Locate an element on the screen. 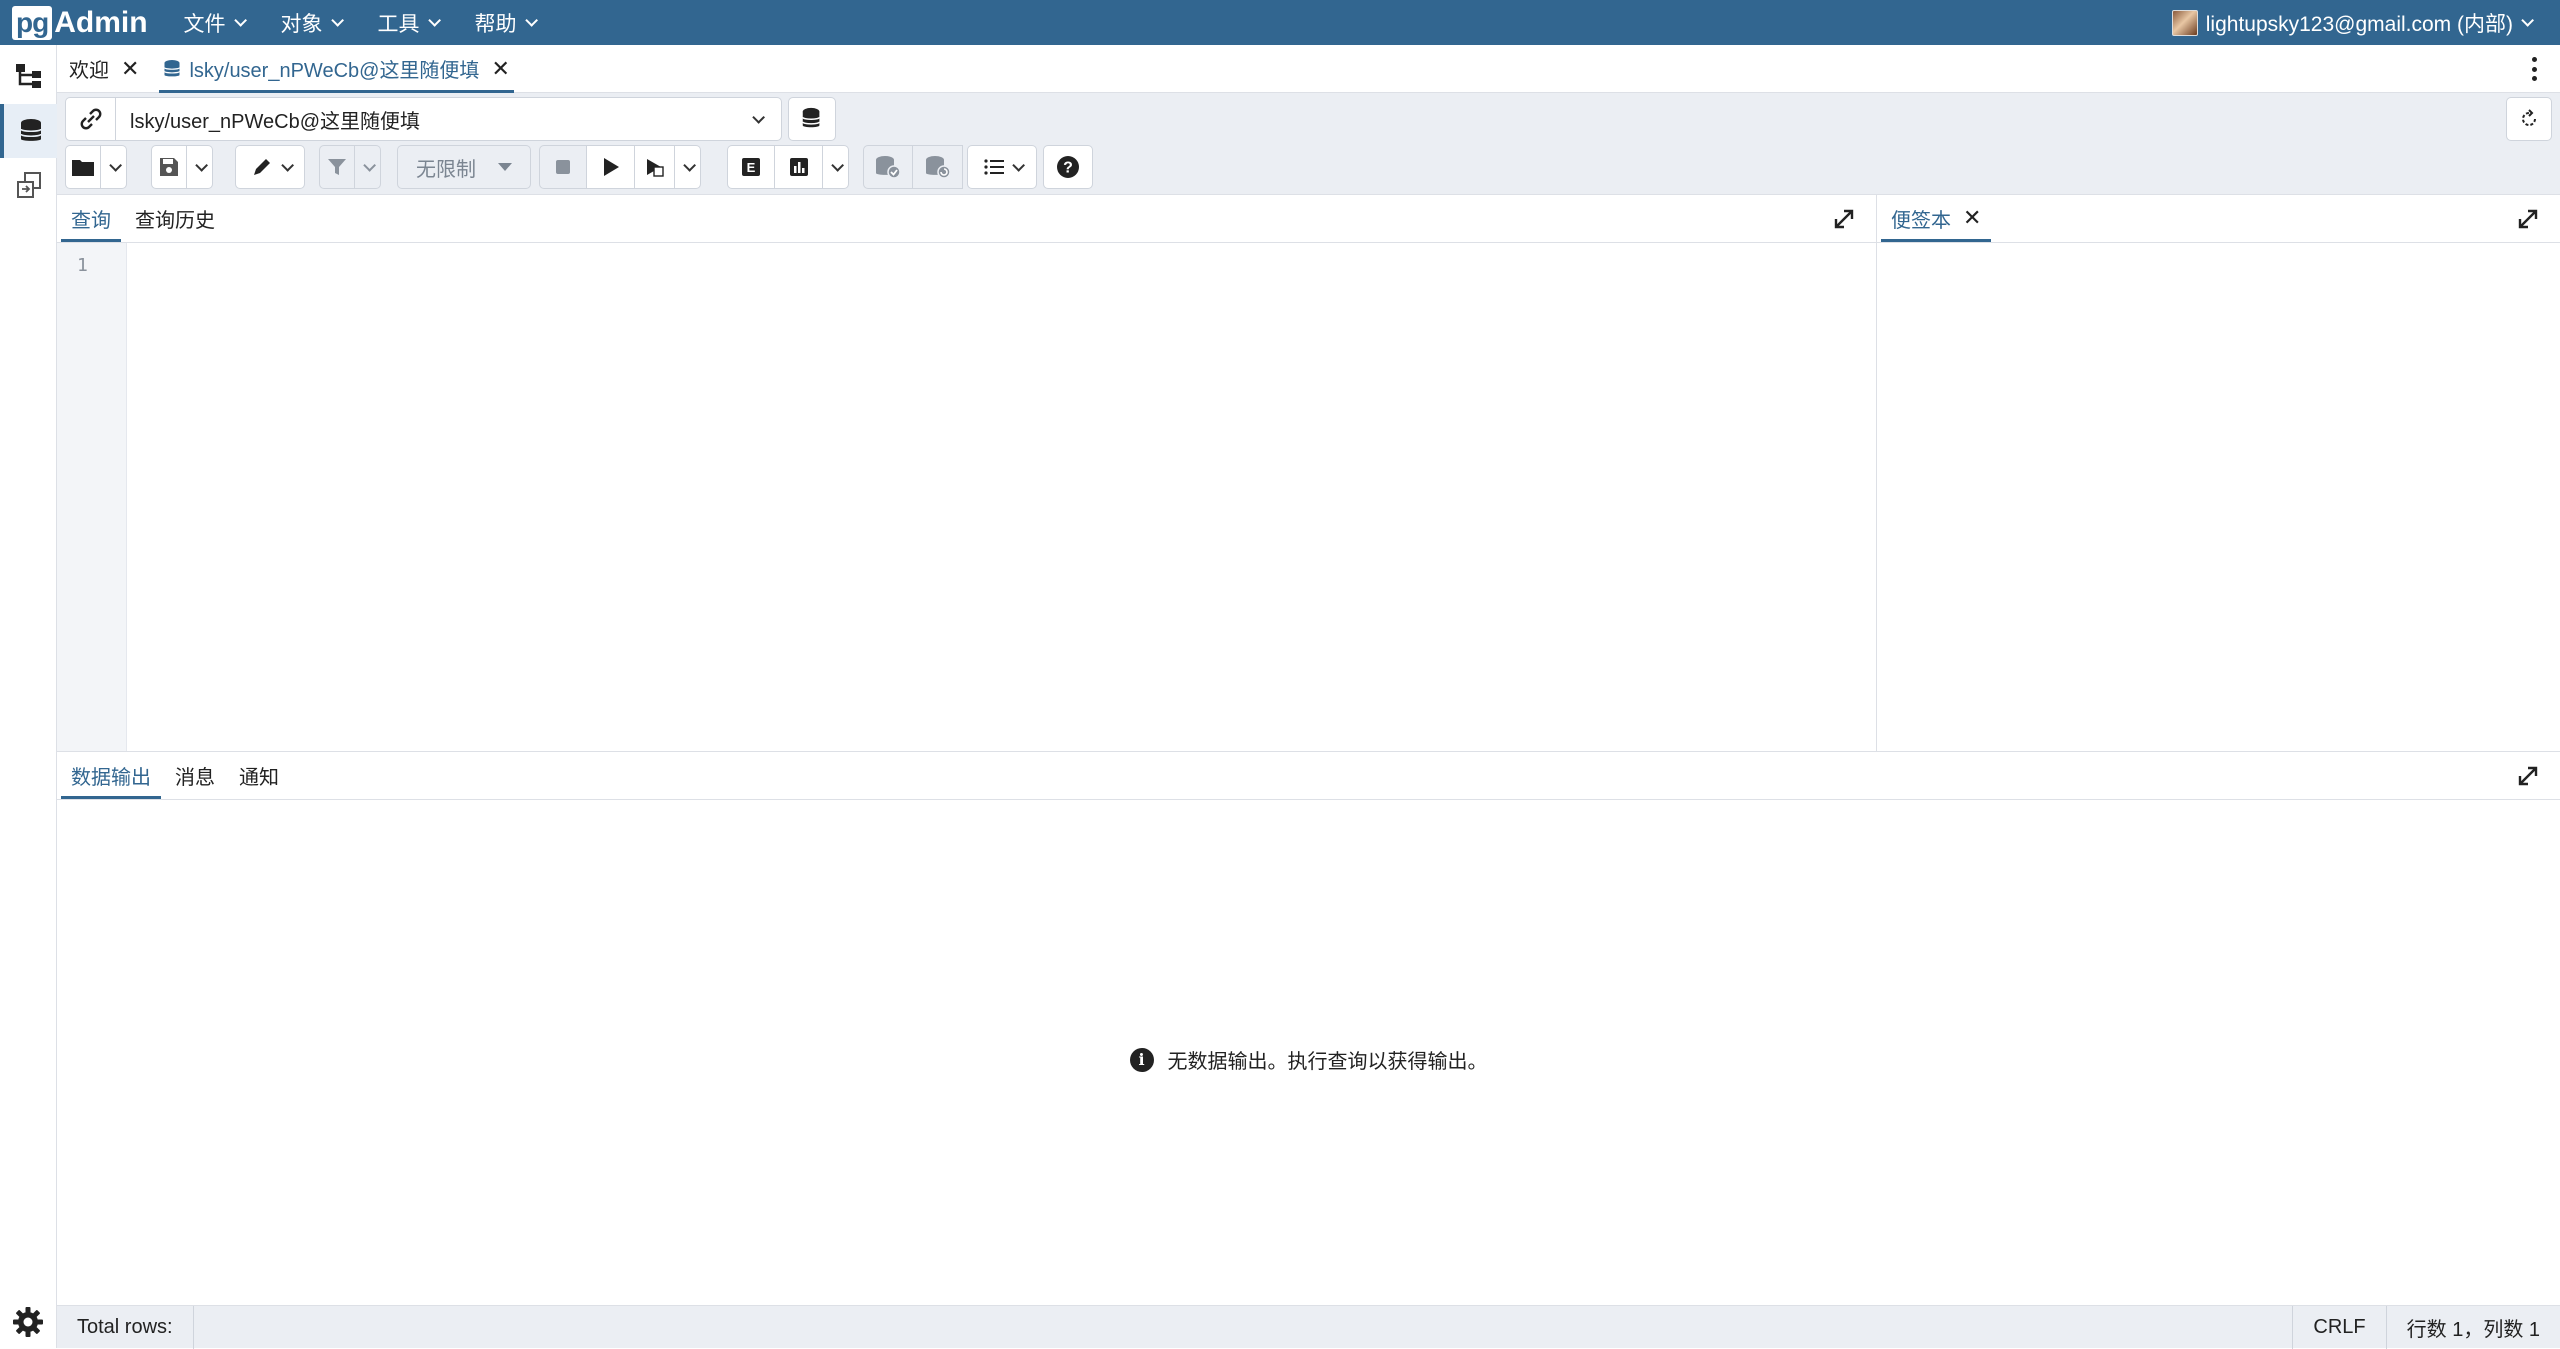 This screenshot has height=1349, width=2560. menu-object: 对象 is located at coordinates (312, 23).